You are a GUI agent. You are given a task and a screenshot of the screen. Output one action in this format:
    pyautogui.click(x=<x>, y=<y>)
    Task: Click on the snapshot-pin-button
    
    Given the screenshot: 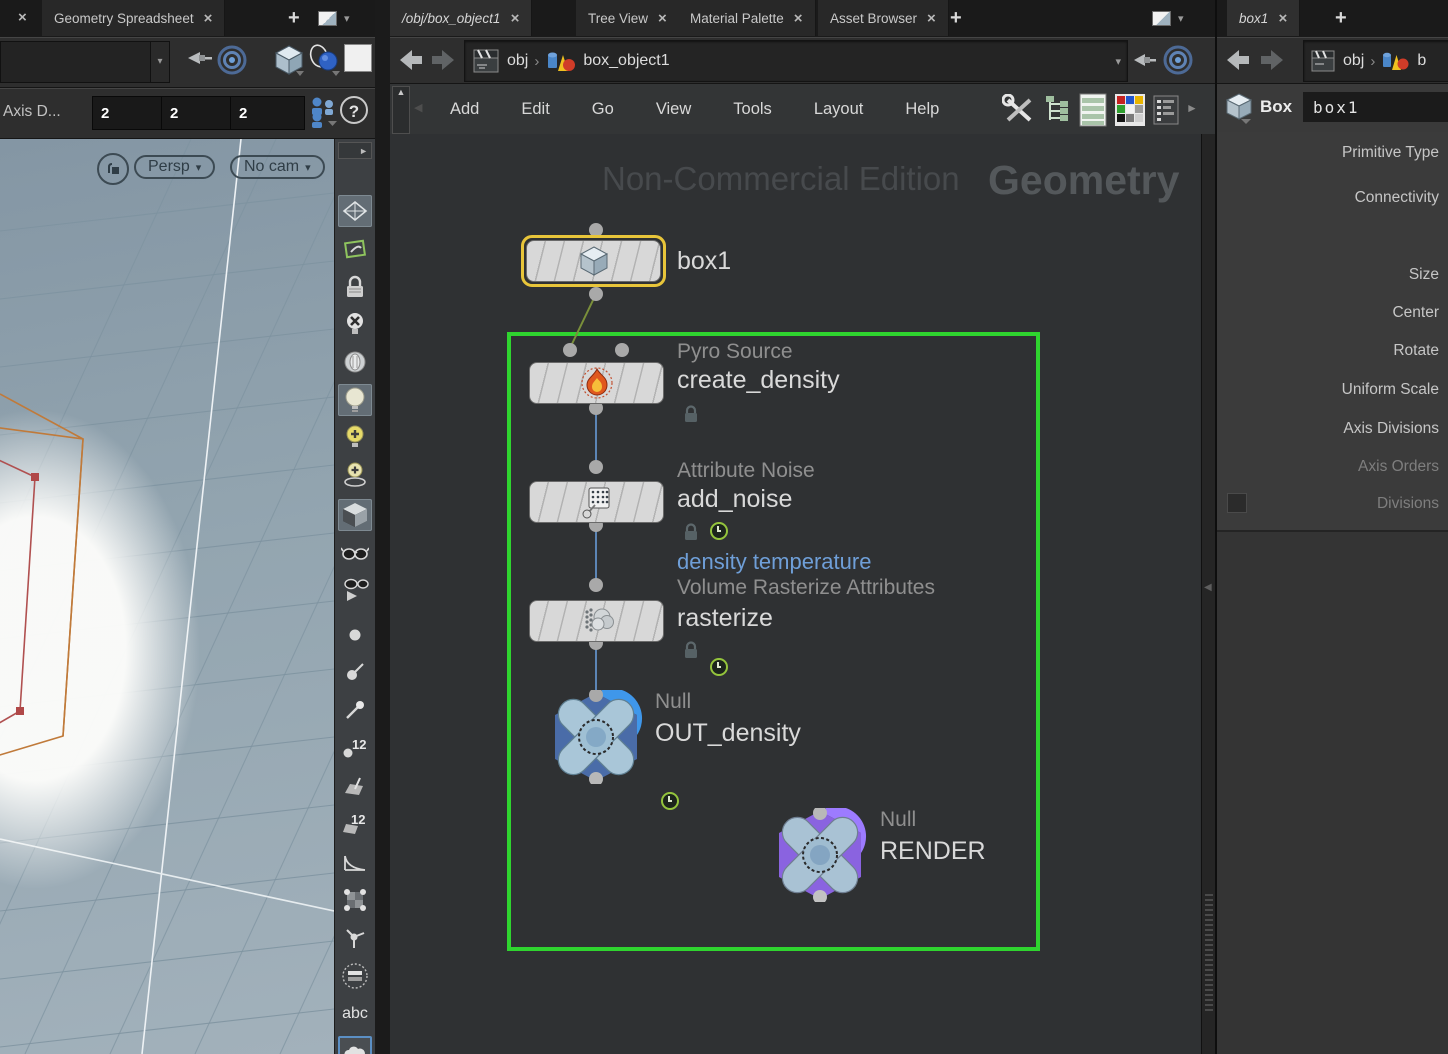 What is the action you would take?
    pyautogui.click(x=113, y=169)
    